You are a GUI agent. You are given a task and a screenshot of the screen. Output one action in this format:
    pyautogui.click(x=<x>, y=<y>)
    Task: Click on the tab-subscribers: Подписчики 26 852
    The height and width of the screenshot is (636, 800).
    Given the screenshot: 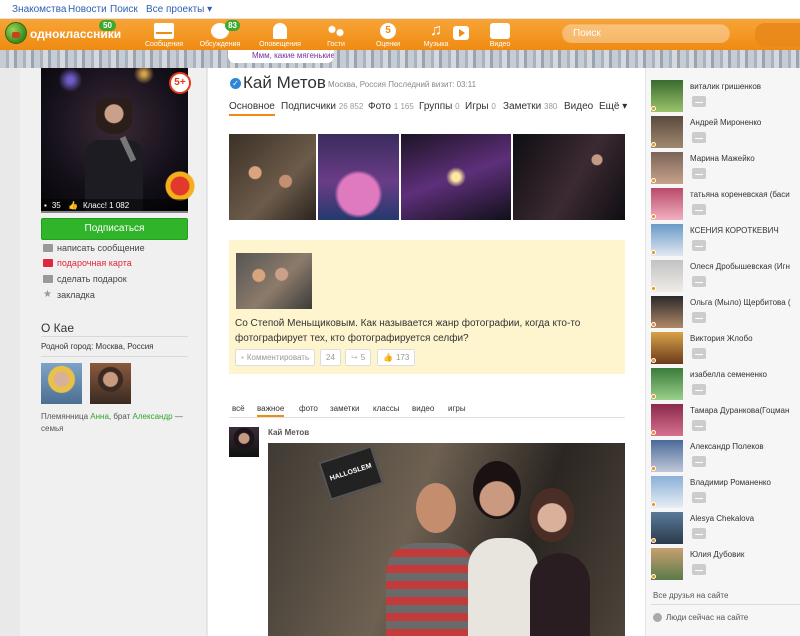 What is the action you would take?
    pyautogui.click(x=322, y=106)
    